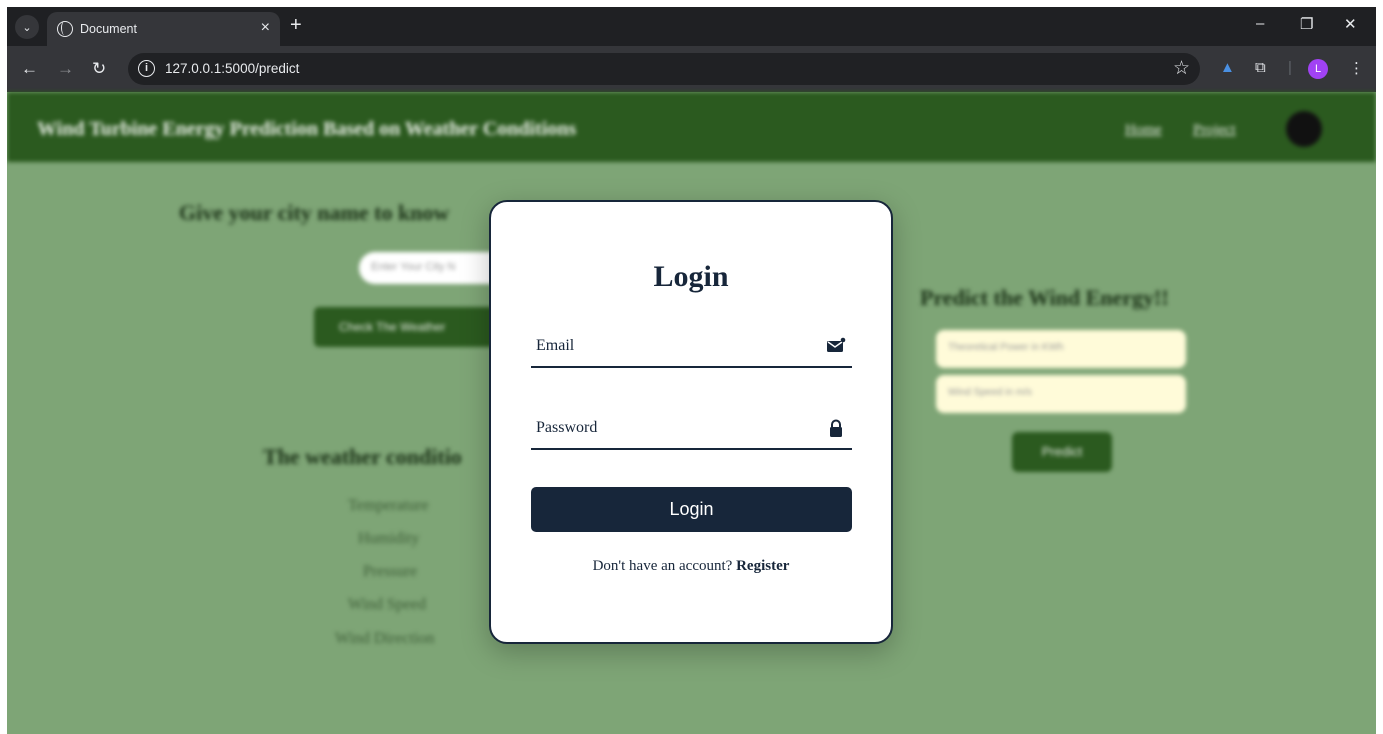 The image size is (1383, 734). Describe the element at coordinates (1044, 297) in the screenshot. I see `predict-heading: Predict the Wind Energy!!` at that location.